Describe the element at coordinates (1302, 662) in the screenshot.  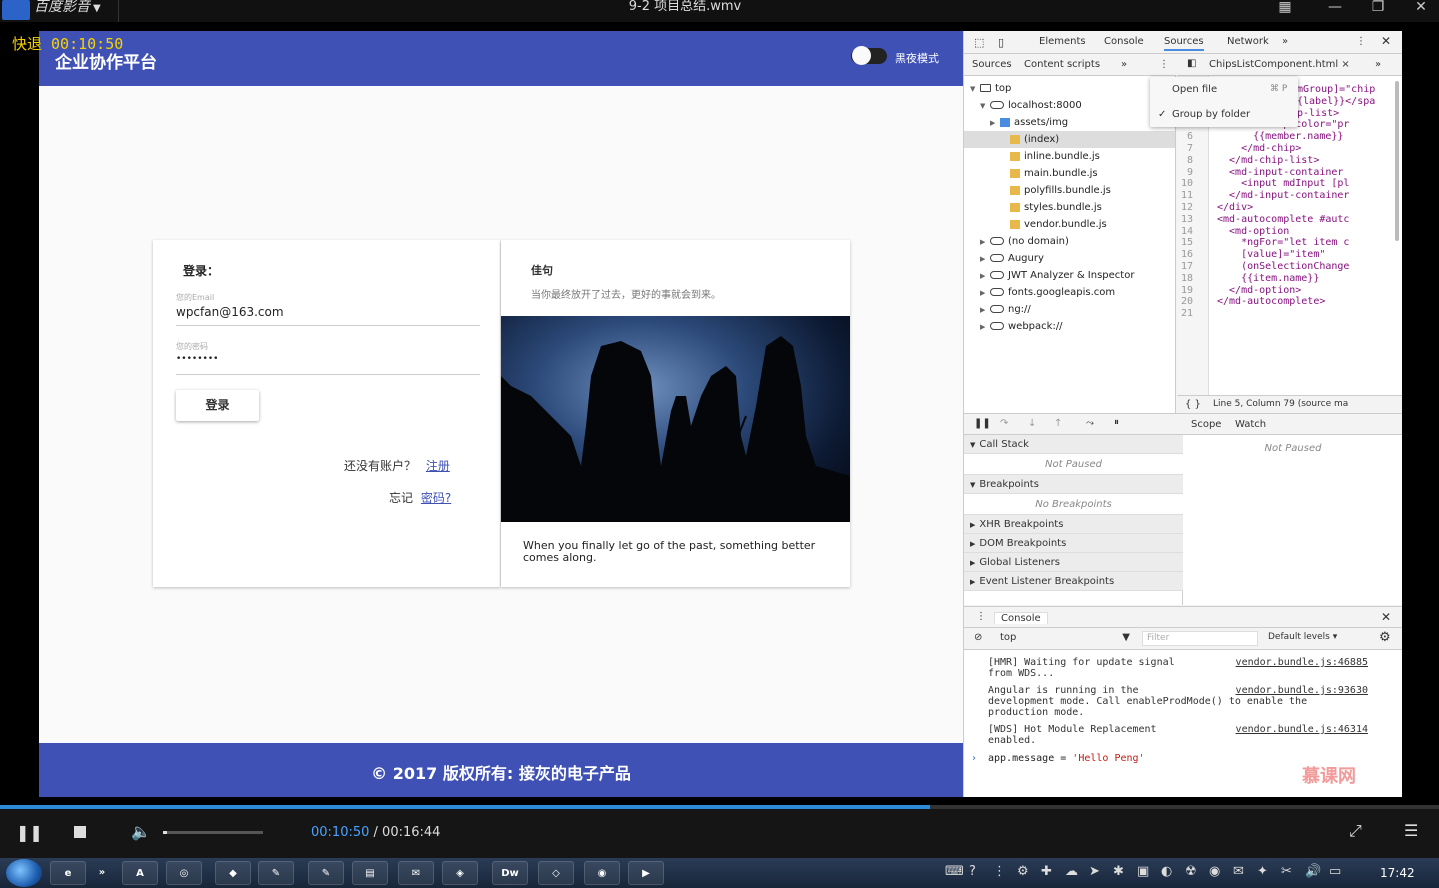
I see `console-source-link: vendor.bundle.js:46885` at that location.